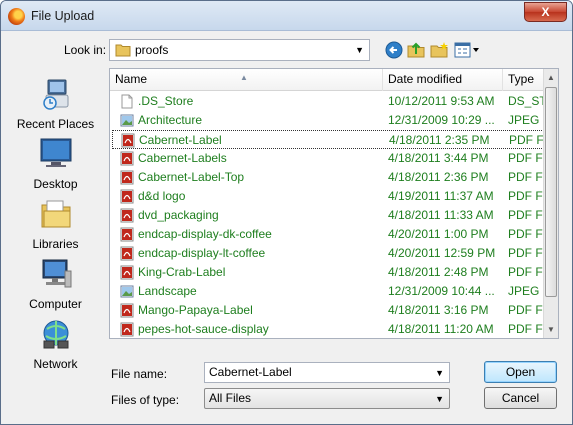 The height and width of the screenshot is (425, 573). What do you see at coordinates (16, 16) in the screenshot?
I see `firefox-icon` at bounding box center [16, 16].